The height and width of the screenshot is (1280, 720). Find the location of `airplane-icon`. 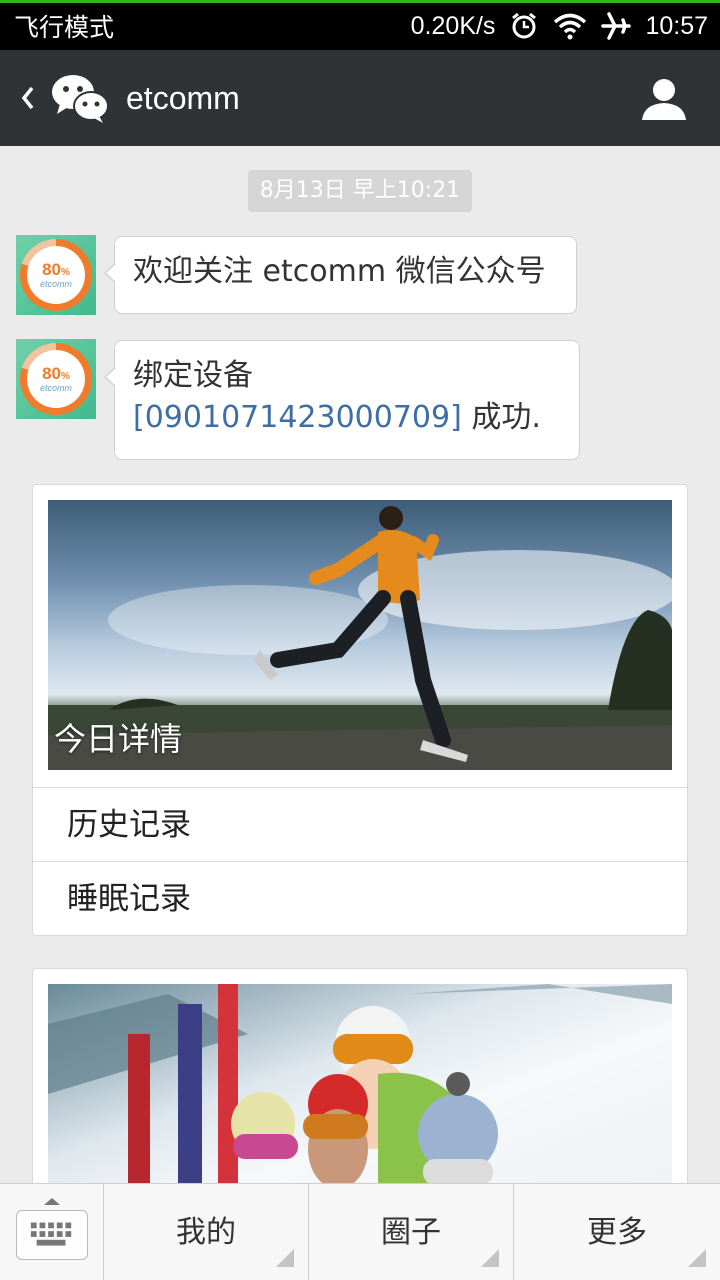

airplane-icon is located at coordinates (616, 26).